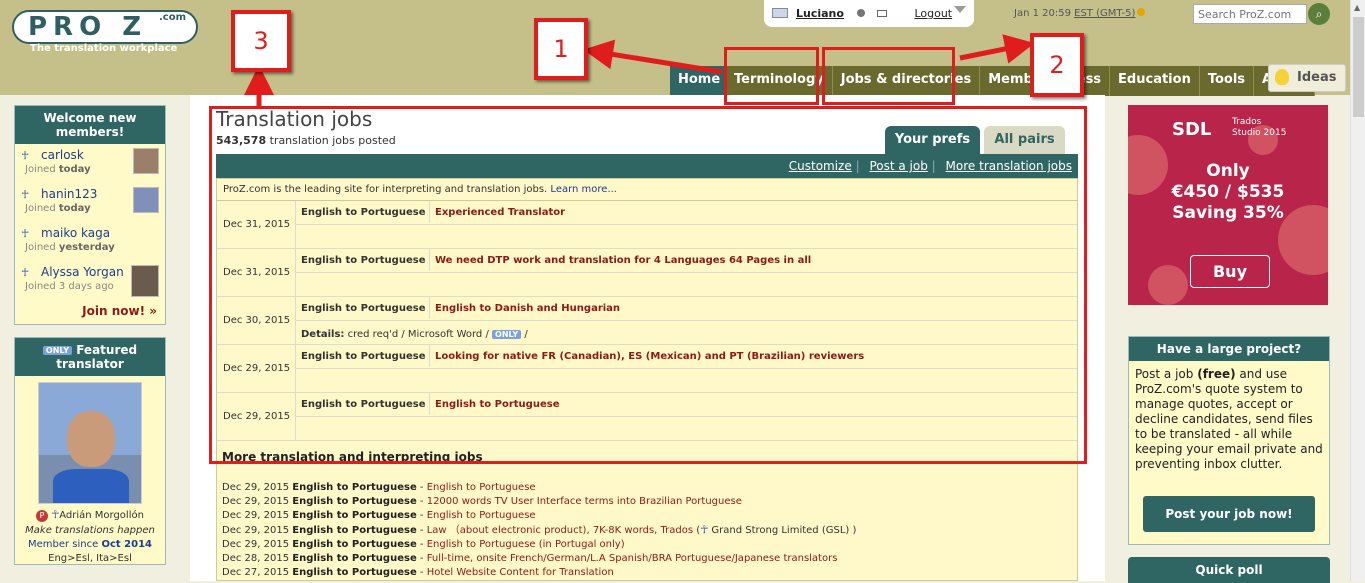 The width and height of the screenshot is (1365, 583). What do you see at coordinates (1141, 12) in the screenshot?
I see `warning-icon` at bounding box center [1141, 12].